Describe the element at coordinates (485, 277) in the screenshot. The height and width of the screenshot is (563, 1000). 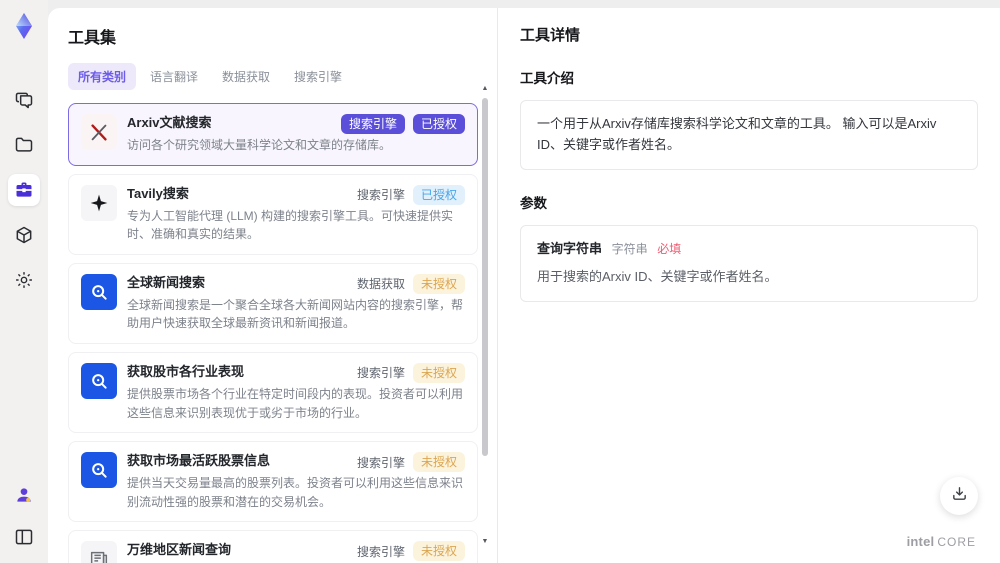
I see `scrollbar-thumb` at that location.